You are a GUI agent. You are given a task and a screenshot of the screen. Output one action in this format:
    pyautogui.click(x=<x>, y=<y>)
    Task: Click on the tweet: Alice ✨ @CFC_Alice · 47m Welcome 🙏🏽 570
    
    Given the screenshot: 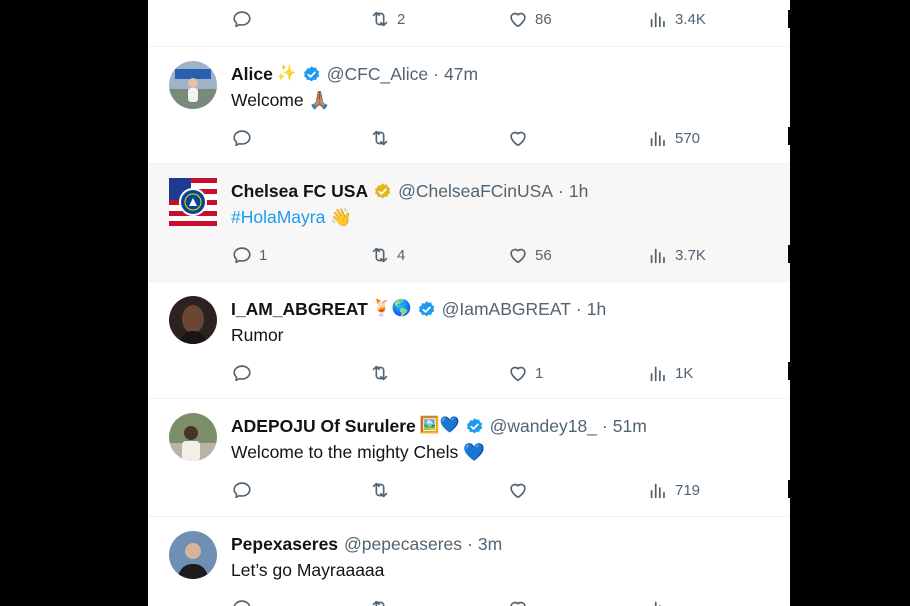 What is the action you would take?
    pyautogui.click(x=469, y=105)
    